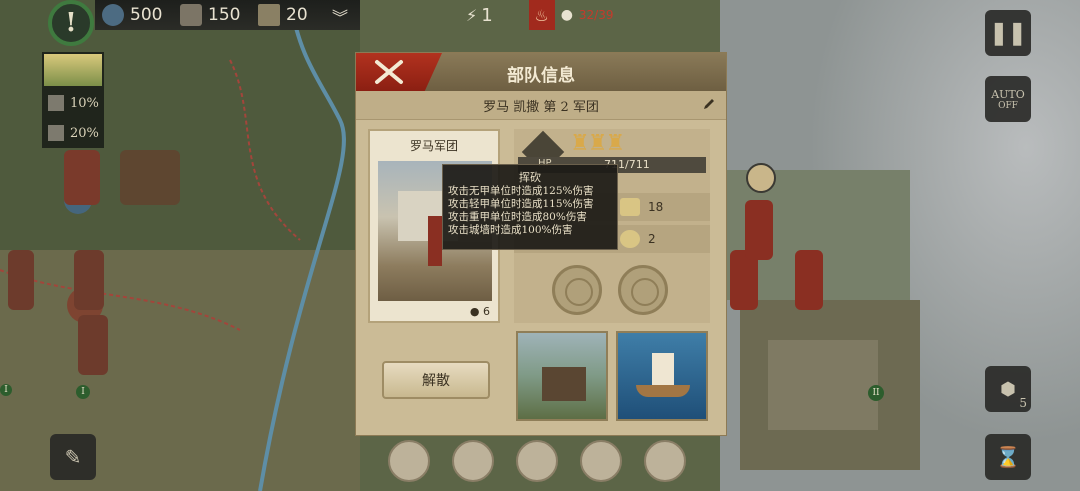  I want to click on exclamation-icon: !, so click(71, 23).